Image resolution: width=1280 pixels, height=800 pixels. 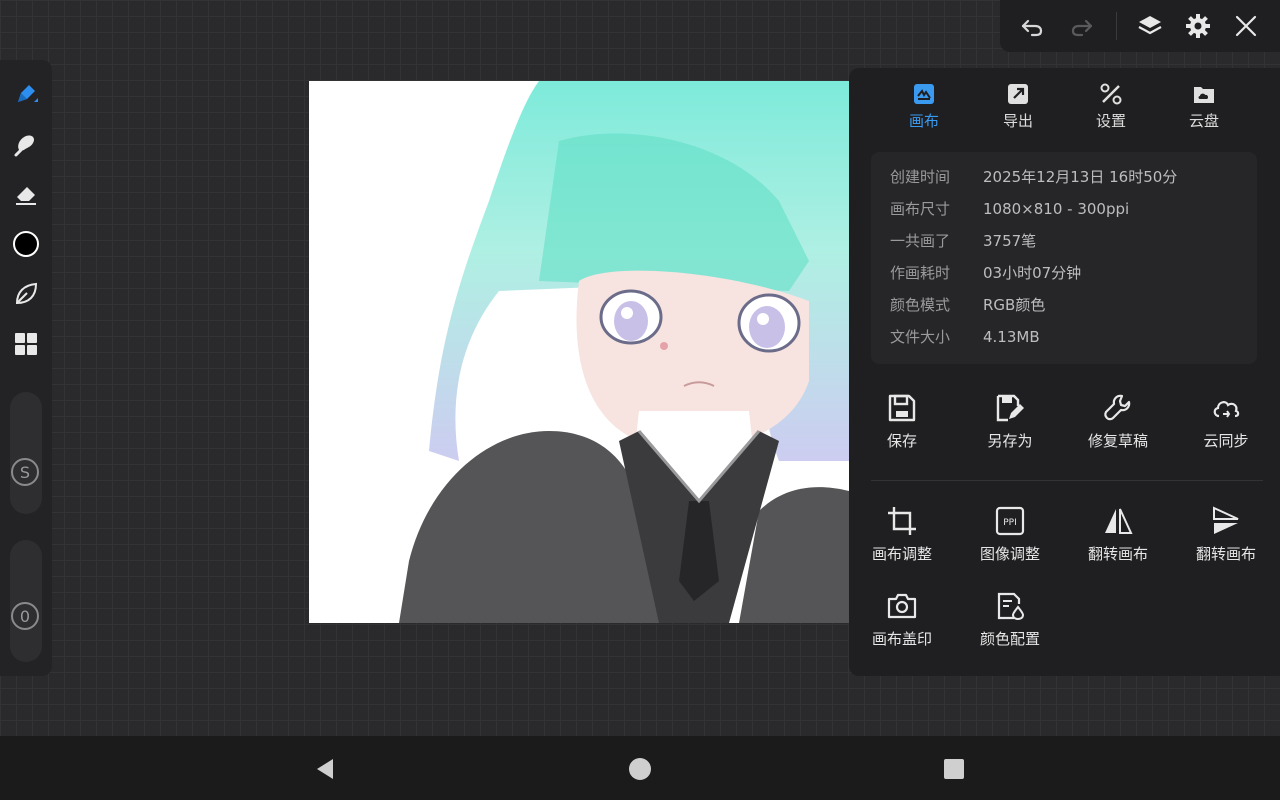 I want to click on system-nav-bar, so click(x=640, y=768).